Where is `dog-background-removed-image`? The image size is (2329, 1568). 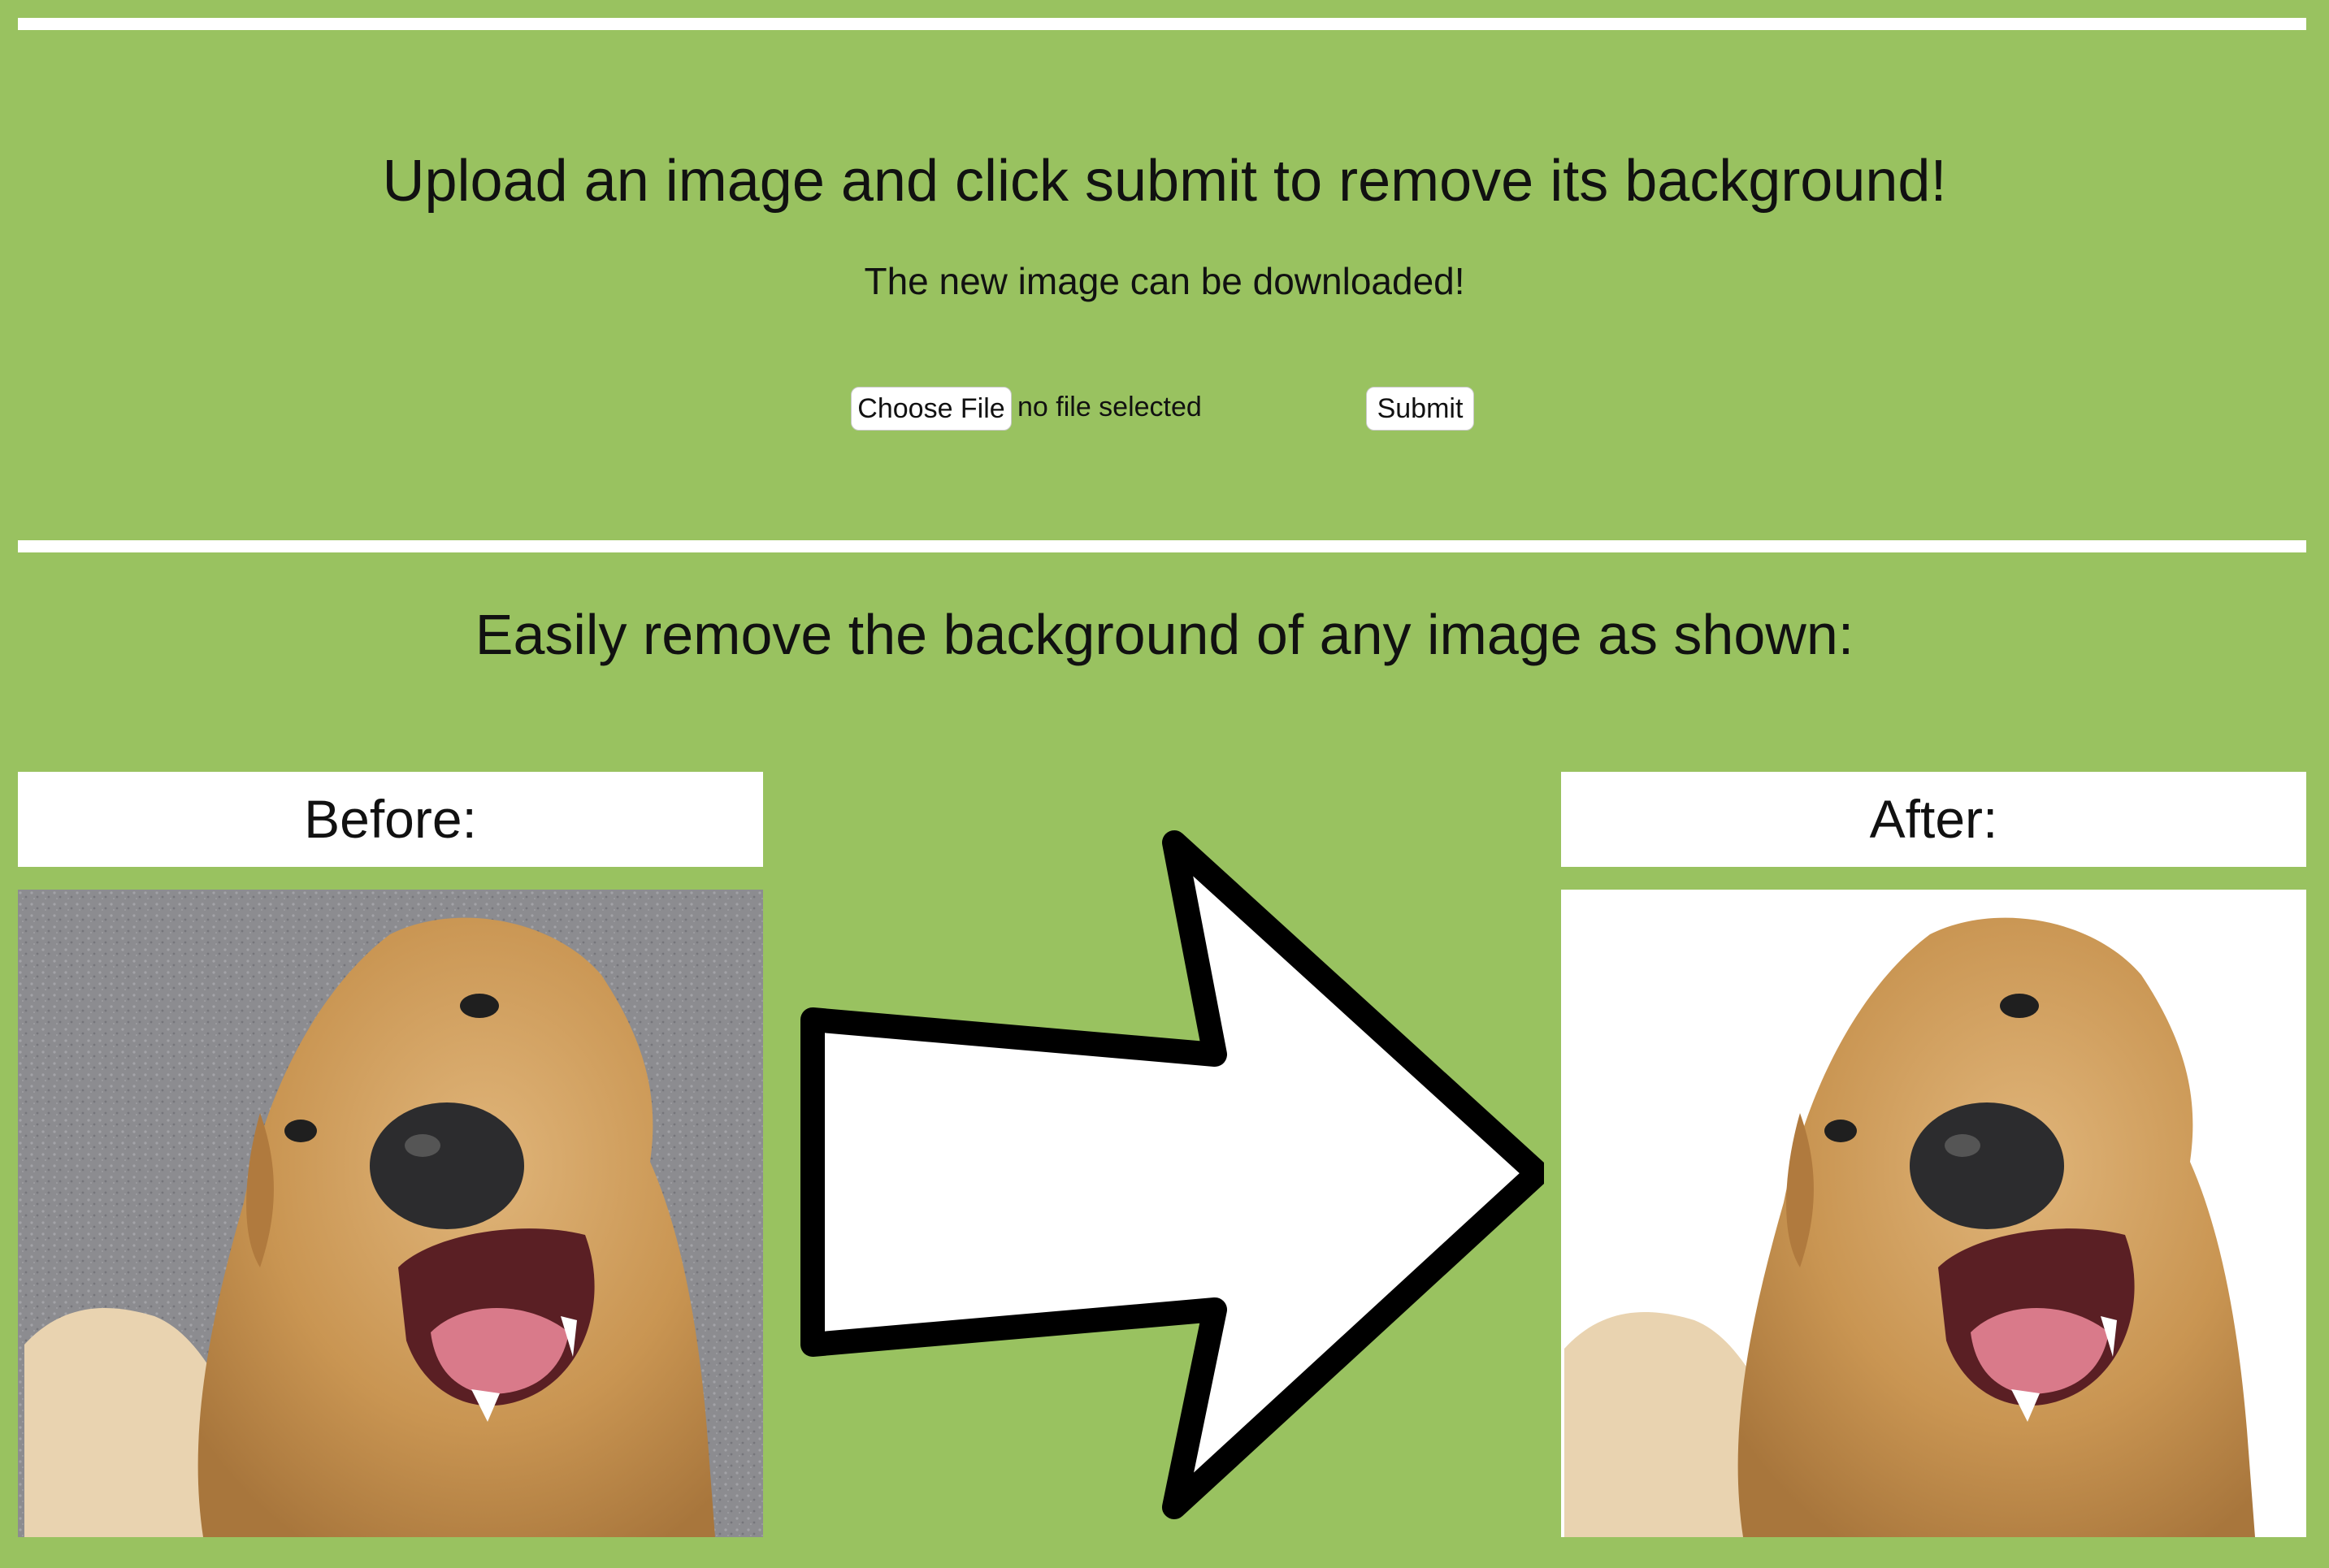
dog-background-removed-image is located at coordinates (1933, 1213).